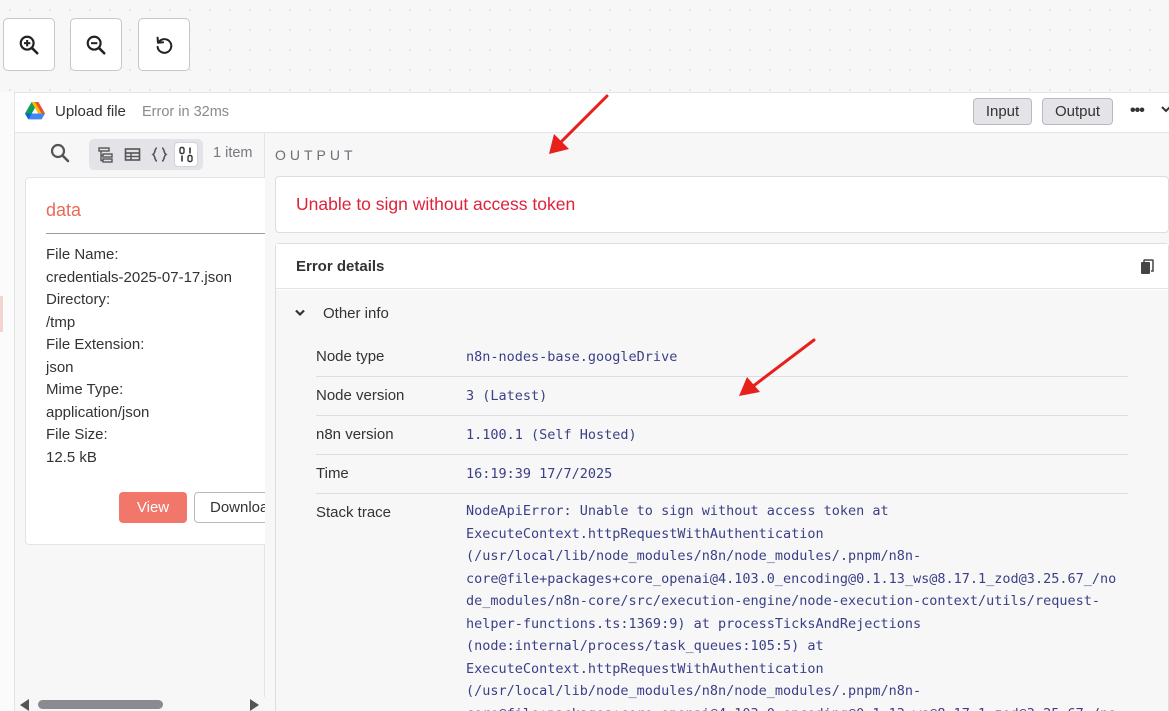  What do you see at coordinates (354, 512) in the screenshot?
I see `stack-trace-label: Stack trace` at bounding box center [354, 512].